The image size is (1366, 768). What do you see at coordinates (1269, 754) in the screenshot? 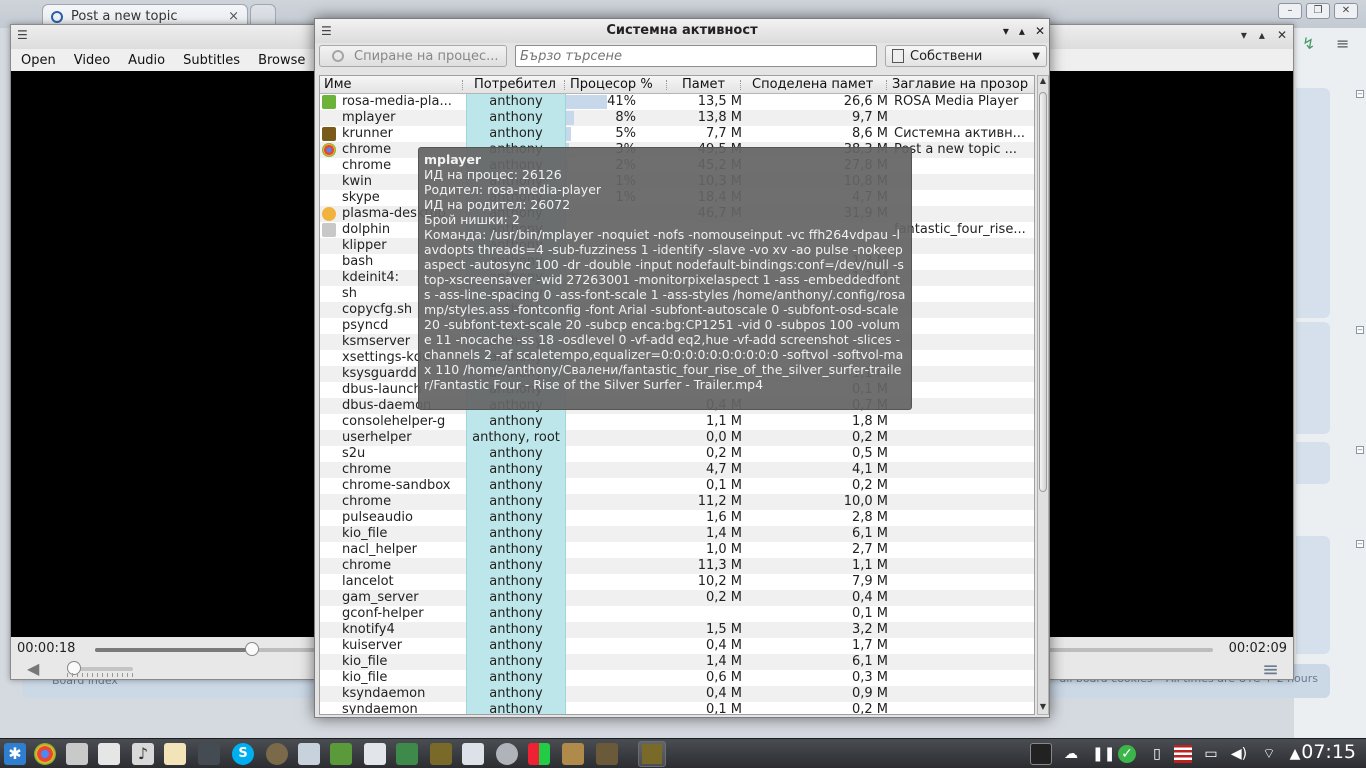
I see `wifi-icon: ⌔` at bounding box center [1269, 754].